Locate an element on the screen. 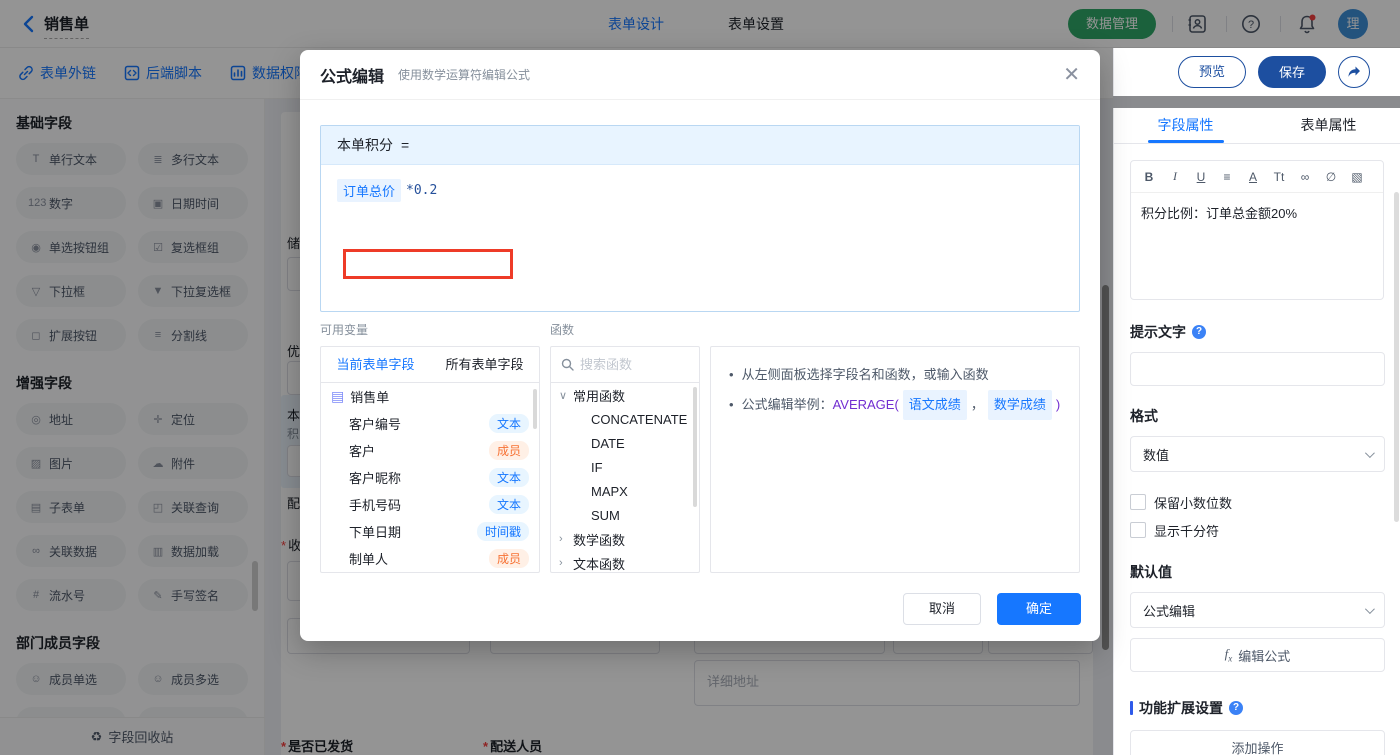 This screenshot has width=1400, height=755. function-label: SUM is located at coordinates (605, 515).